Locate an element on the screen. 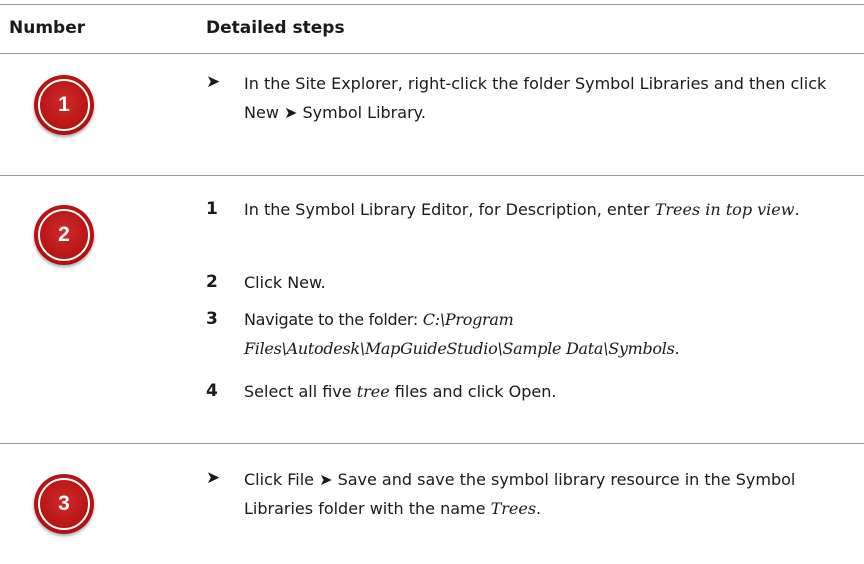 The height and width of the screenshot is (564, 864). step-number-badge: 1 is located at coordinates (64, 105).